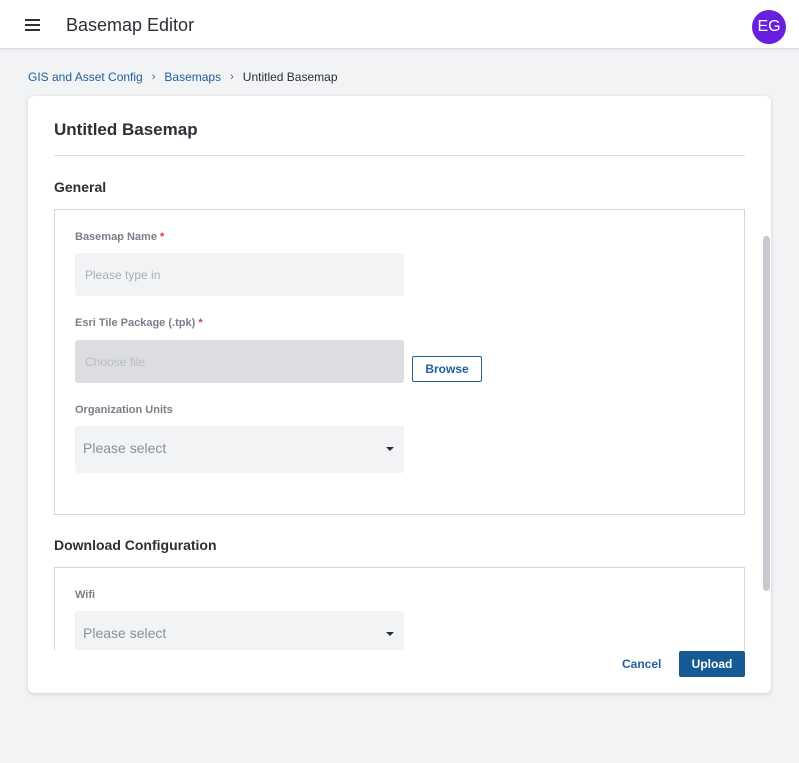  Describe the element at coordinates (239, 274) in the screenshot. I see `basemap-name-input` at that location.